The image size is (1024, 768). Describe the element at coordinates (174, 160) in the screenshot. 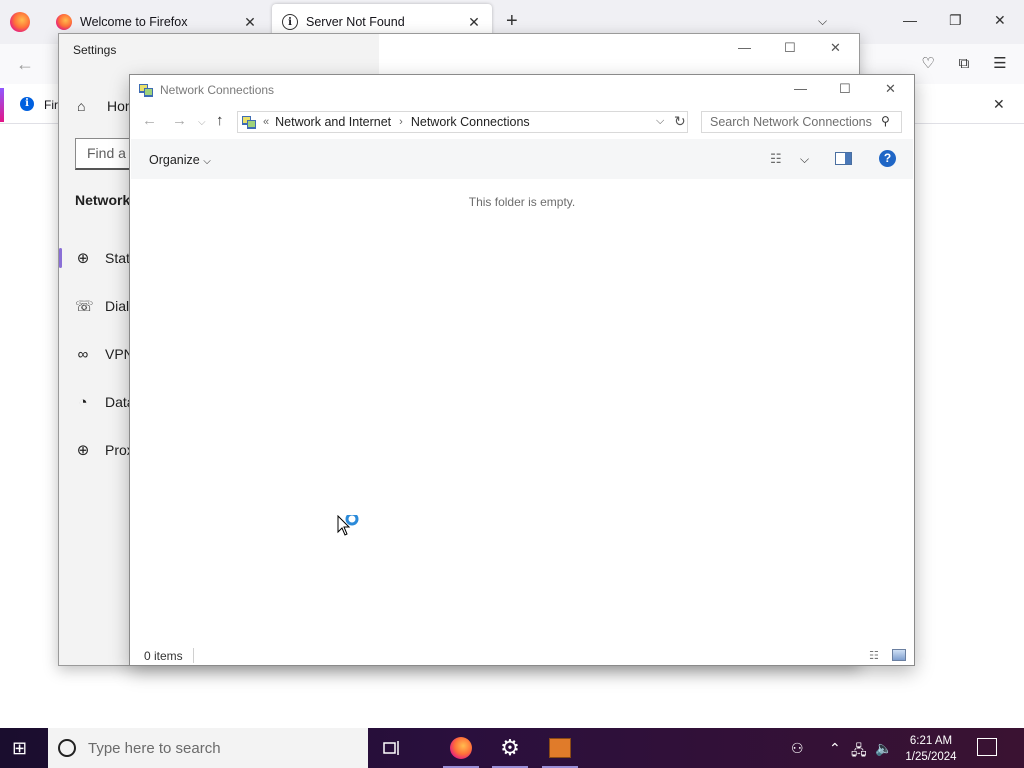

I see `organize-label: Organize` at that location.